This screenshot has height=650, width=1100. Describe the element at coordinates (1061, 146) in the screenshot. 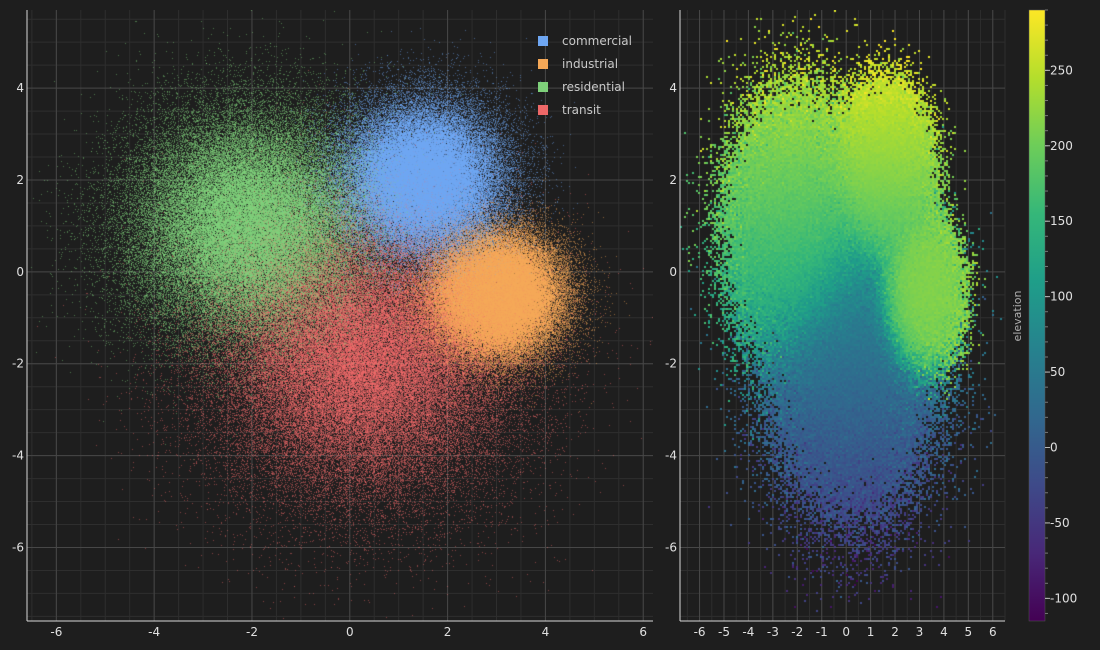

I see `colorbar-tick-label: 200` at that location.